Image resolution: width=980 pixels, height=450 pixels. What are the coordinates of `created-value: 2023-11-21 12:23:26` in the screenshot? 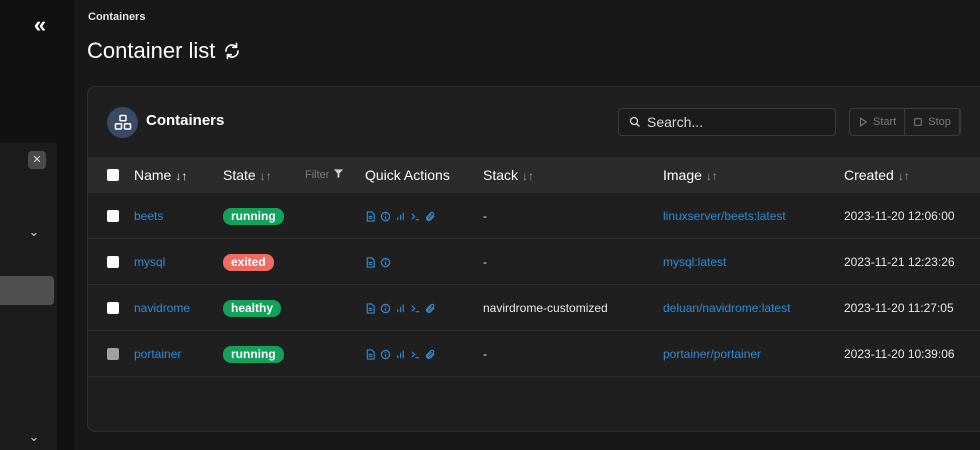 It's located at (899, 262).